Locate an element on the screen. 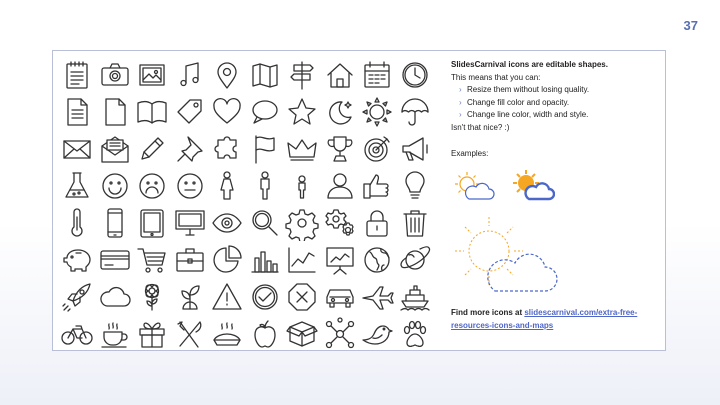  trash-icon is located at coordinates (415, 223).